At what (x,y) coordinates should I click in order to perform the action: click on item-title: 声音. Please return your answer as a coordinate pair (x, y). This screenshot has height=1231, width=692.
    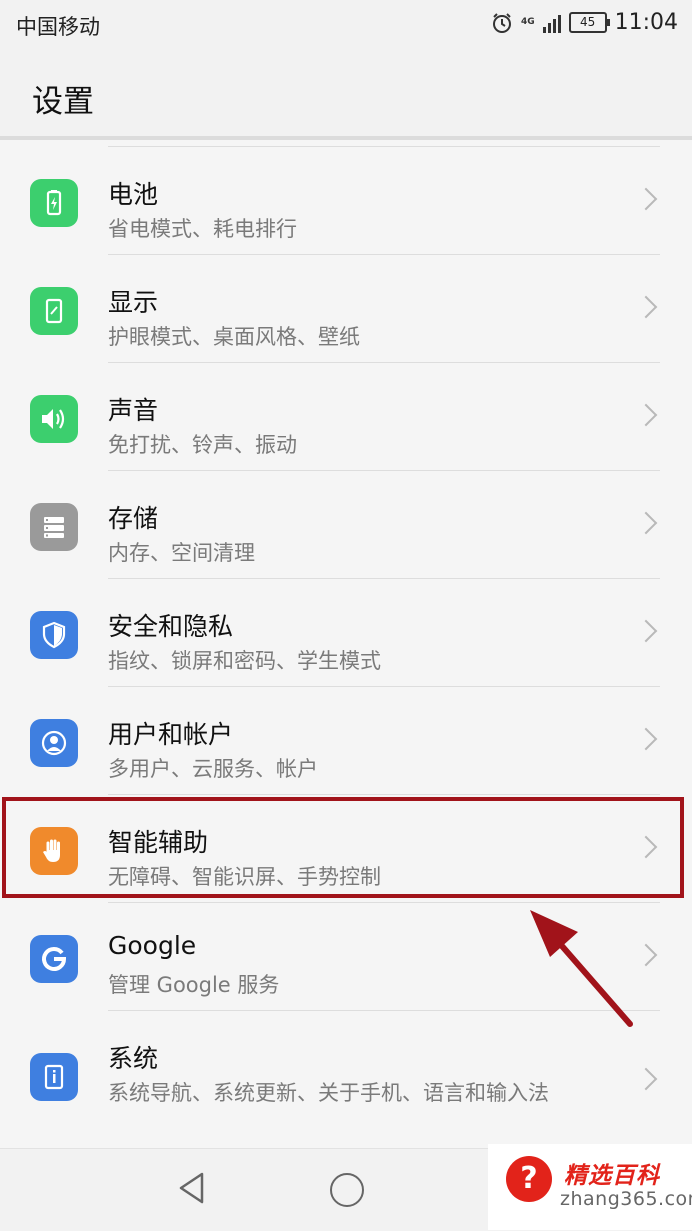
    Looking at the image, I should click on (133, 410).